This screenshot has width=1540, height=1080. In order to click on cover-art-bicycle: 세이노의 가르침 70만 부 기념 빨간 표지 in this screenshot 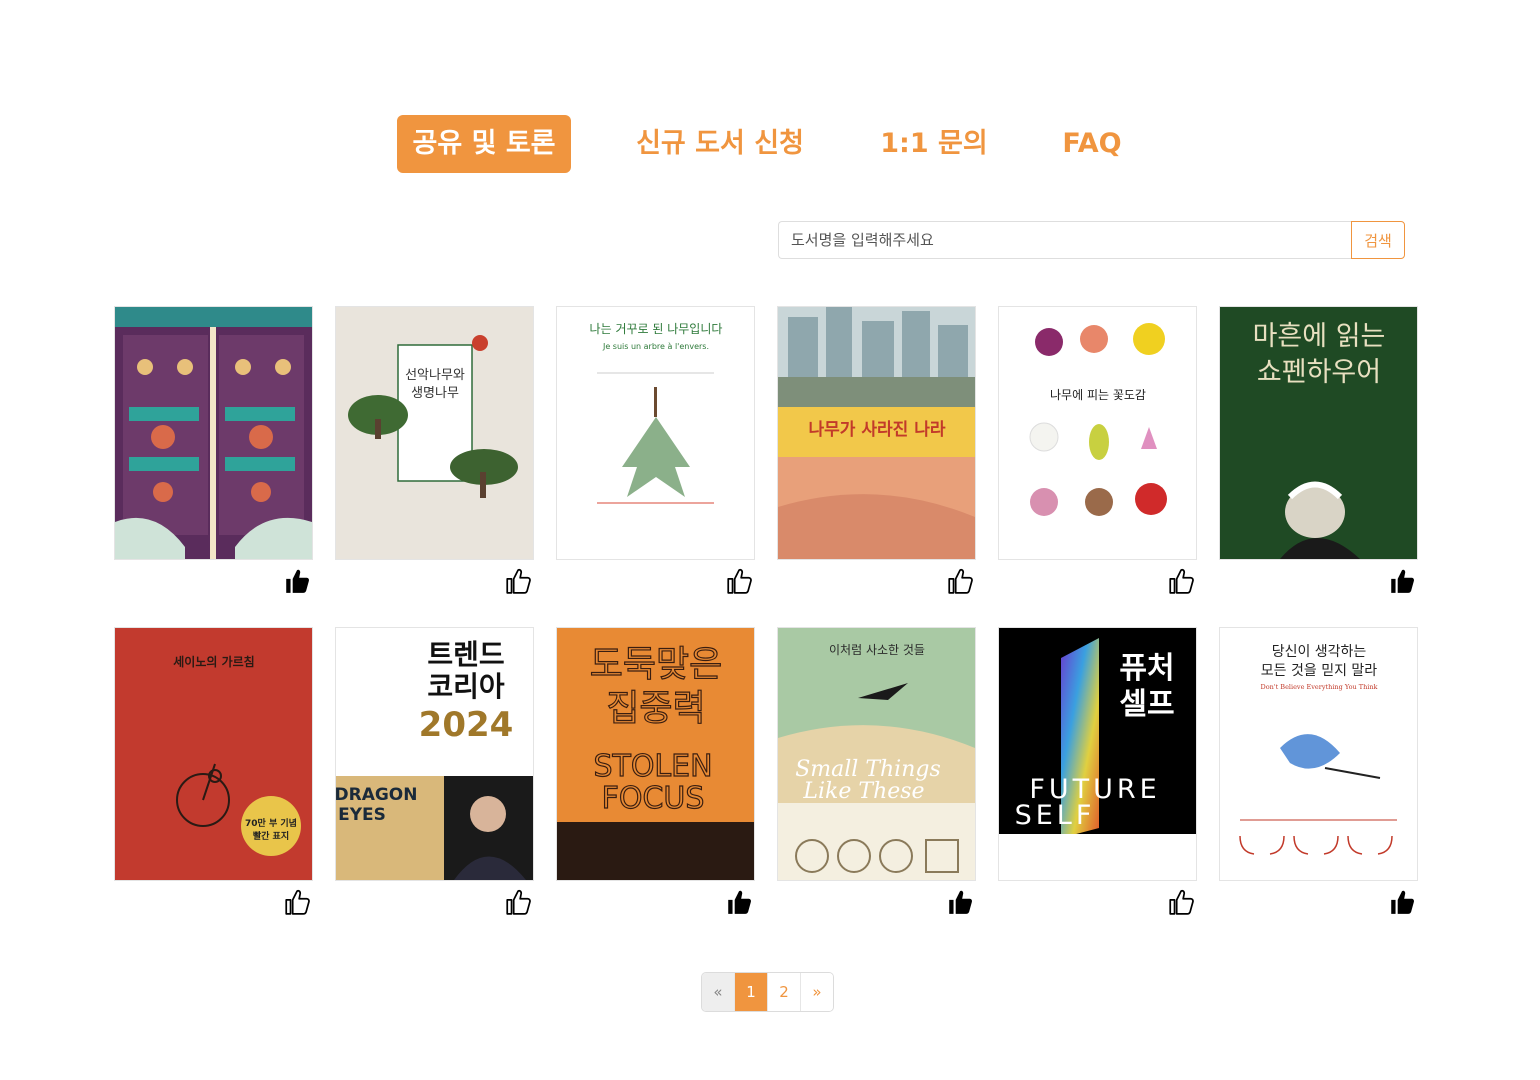, I will do `click(213, 754)`.